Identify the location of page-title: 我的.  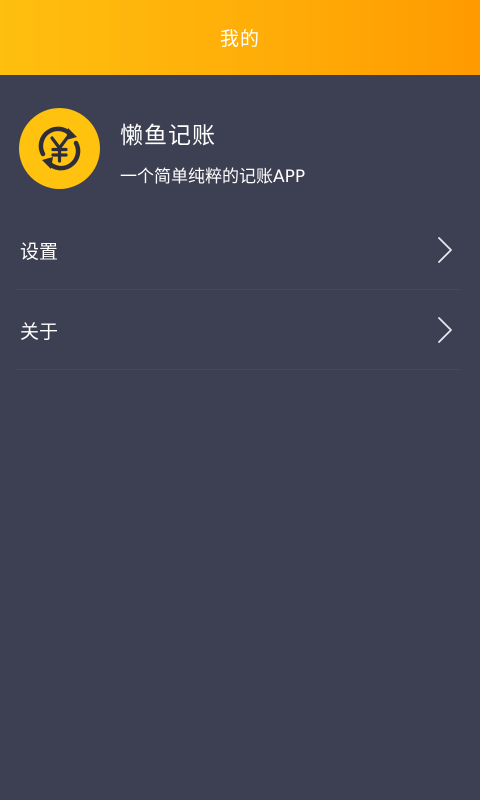
(239, 39).